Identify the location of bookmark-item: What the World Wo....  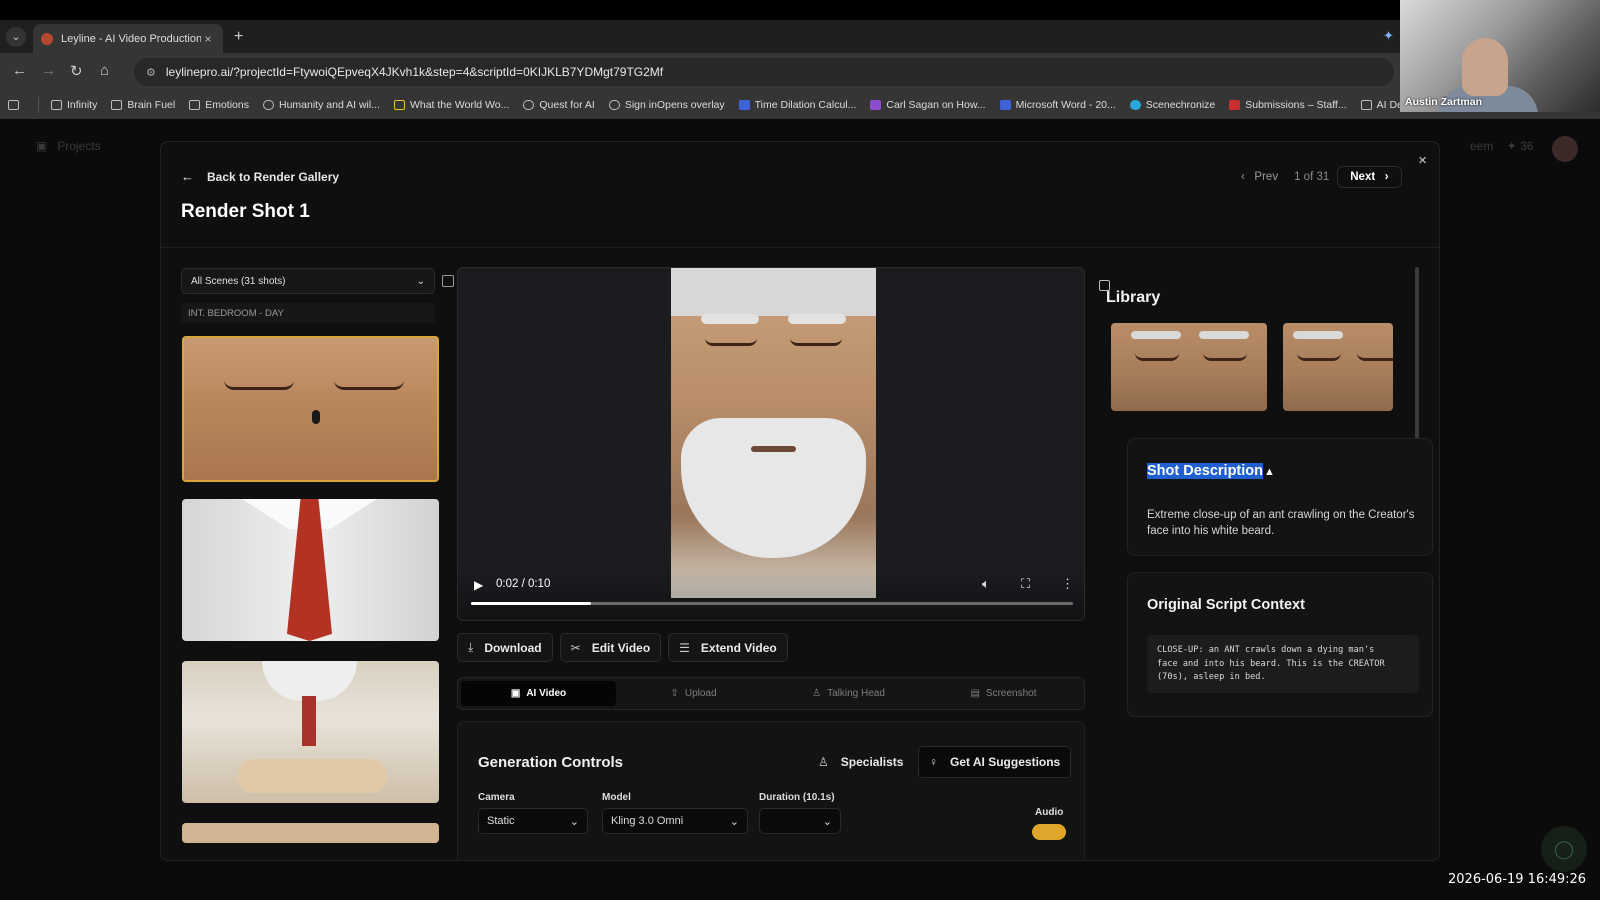
(451, 105).